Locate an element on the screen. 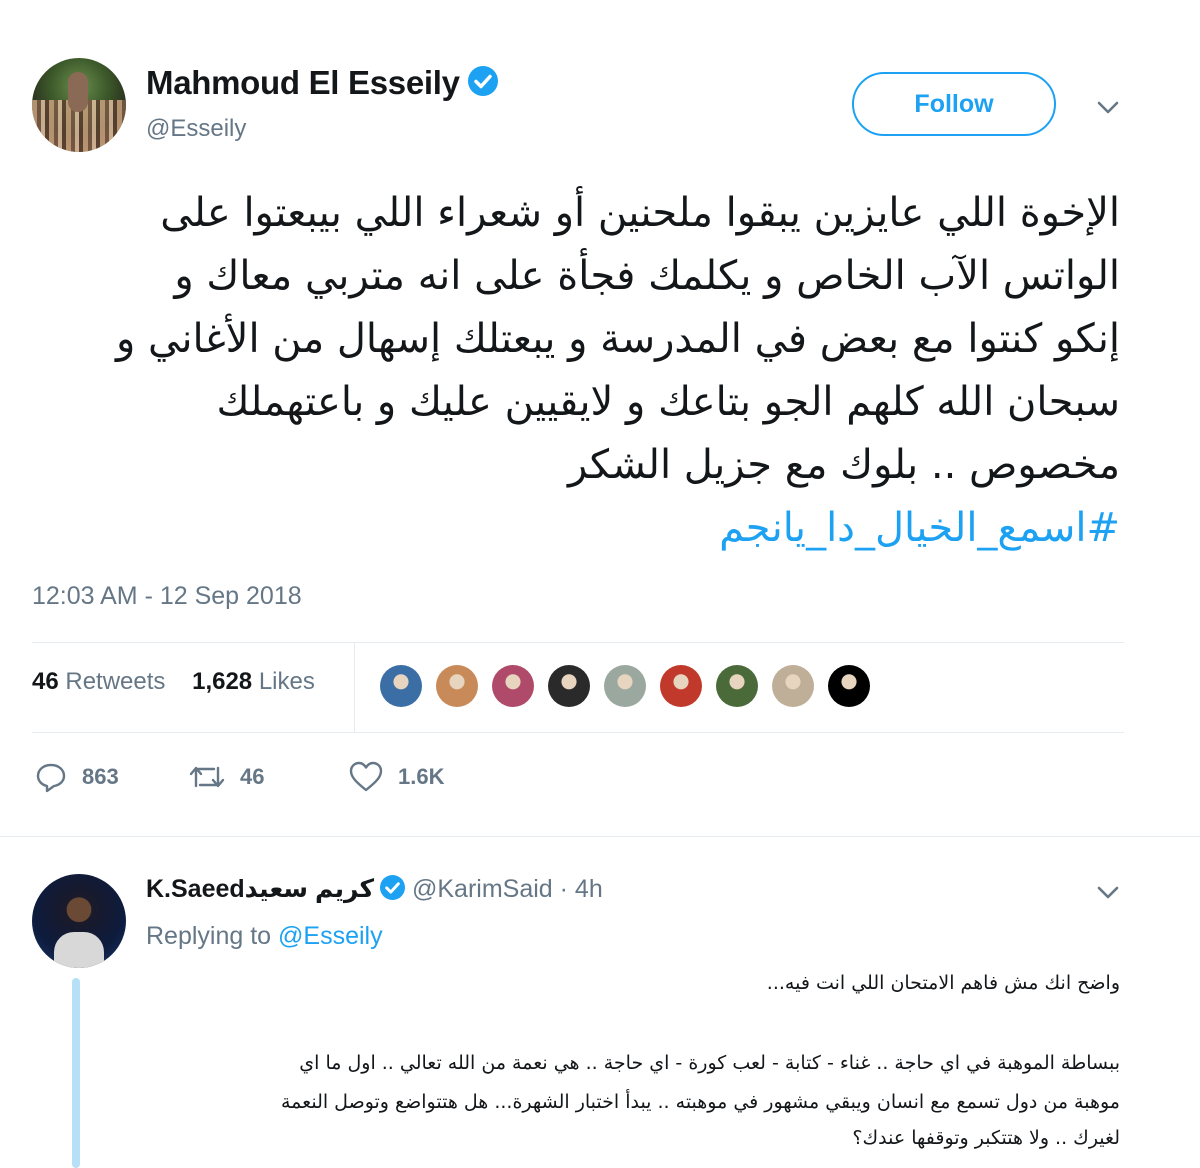 The width and height of the screenshot is (1200, 1168). retweet-count: 46 is located at coordinates (252, 776).